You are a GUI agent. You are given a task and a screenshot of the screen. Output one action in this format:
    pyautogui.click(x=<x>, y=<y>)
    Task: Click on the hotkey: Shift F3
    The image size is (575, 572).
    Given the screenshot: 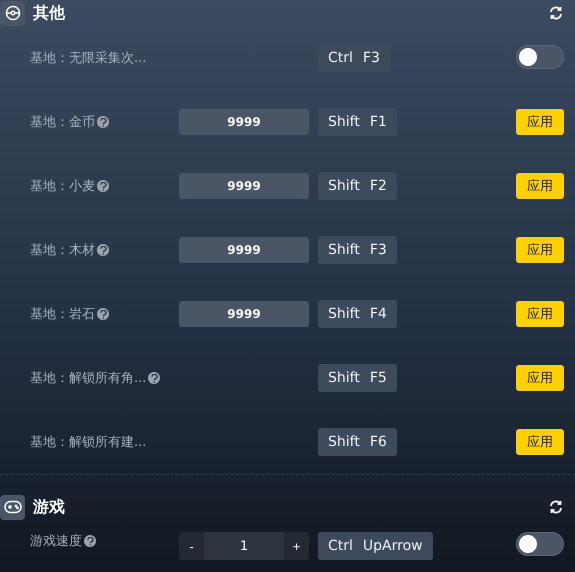 What is the action you would take?
    pyautogui.click(x=357, y=250)
    